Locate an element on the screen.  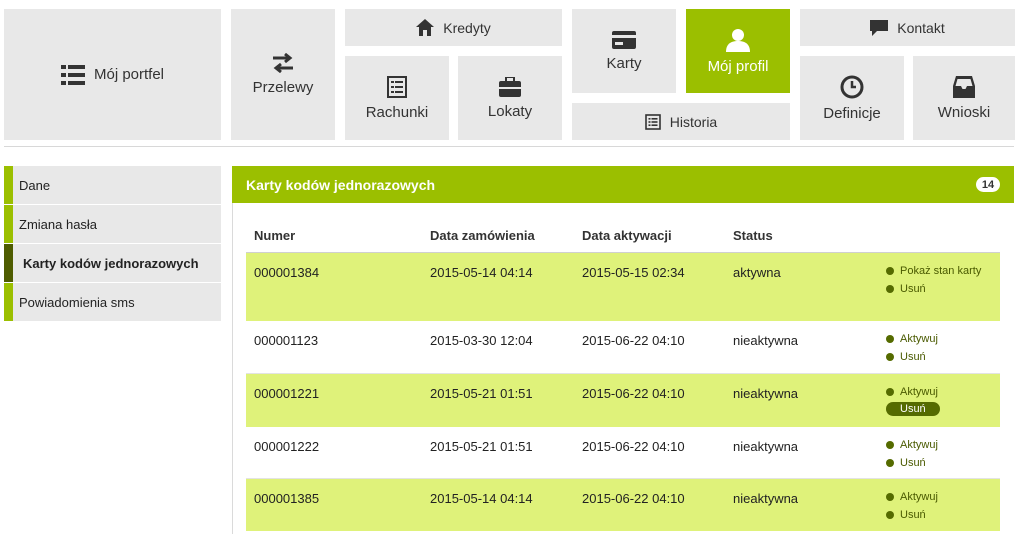
nav-tile-label: Przelewy is located at coordinates (283, 87).